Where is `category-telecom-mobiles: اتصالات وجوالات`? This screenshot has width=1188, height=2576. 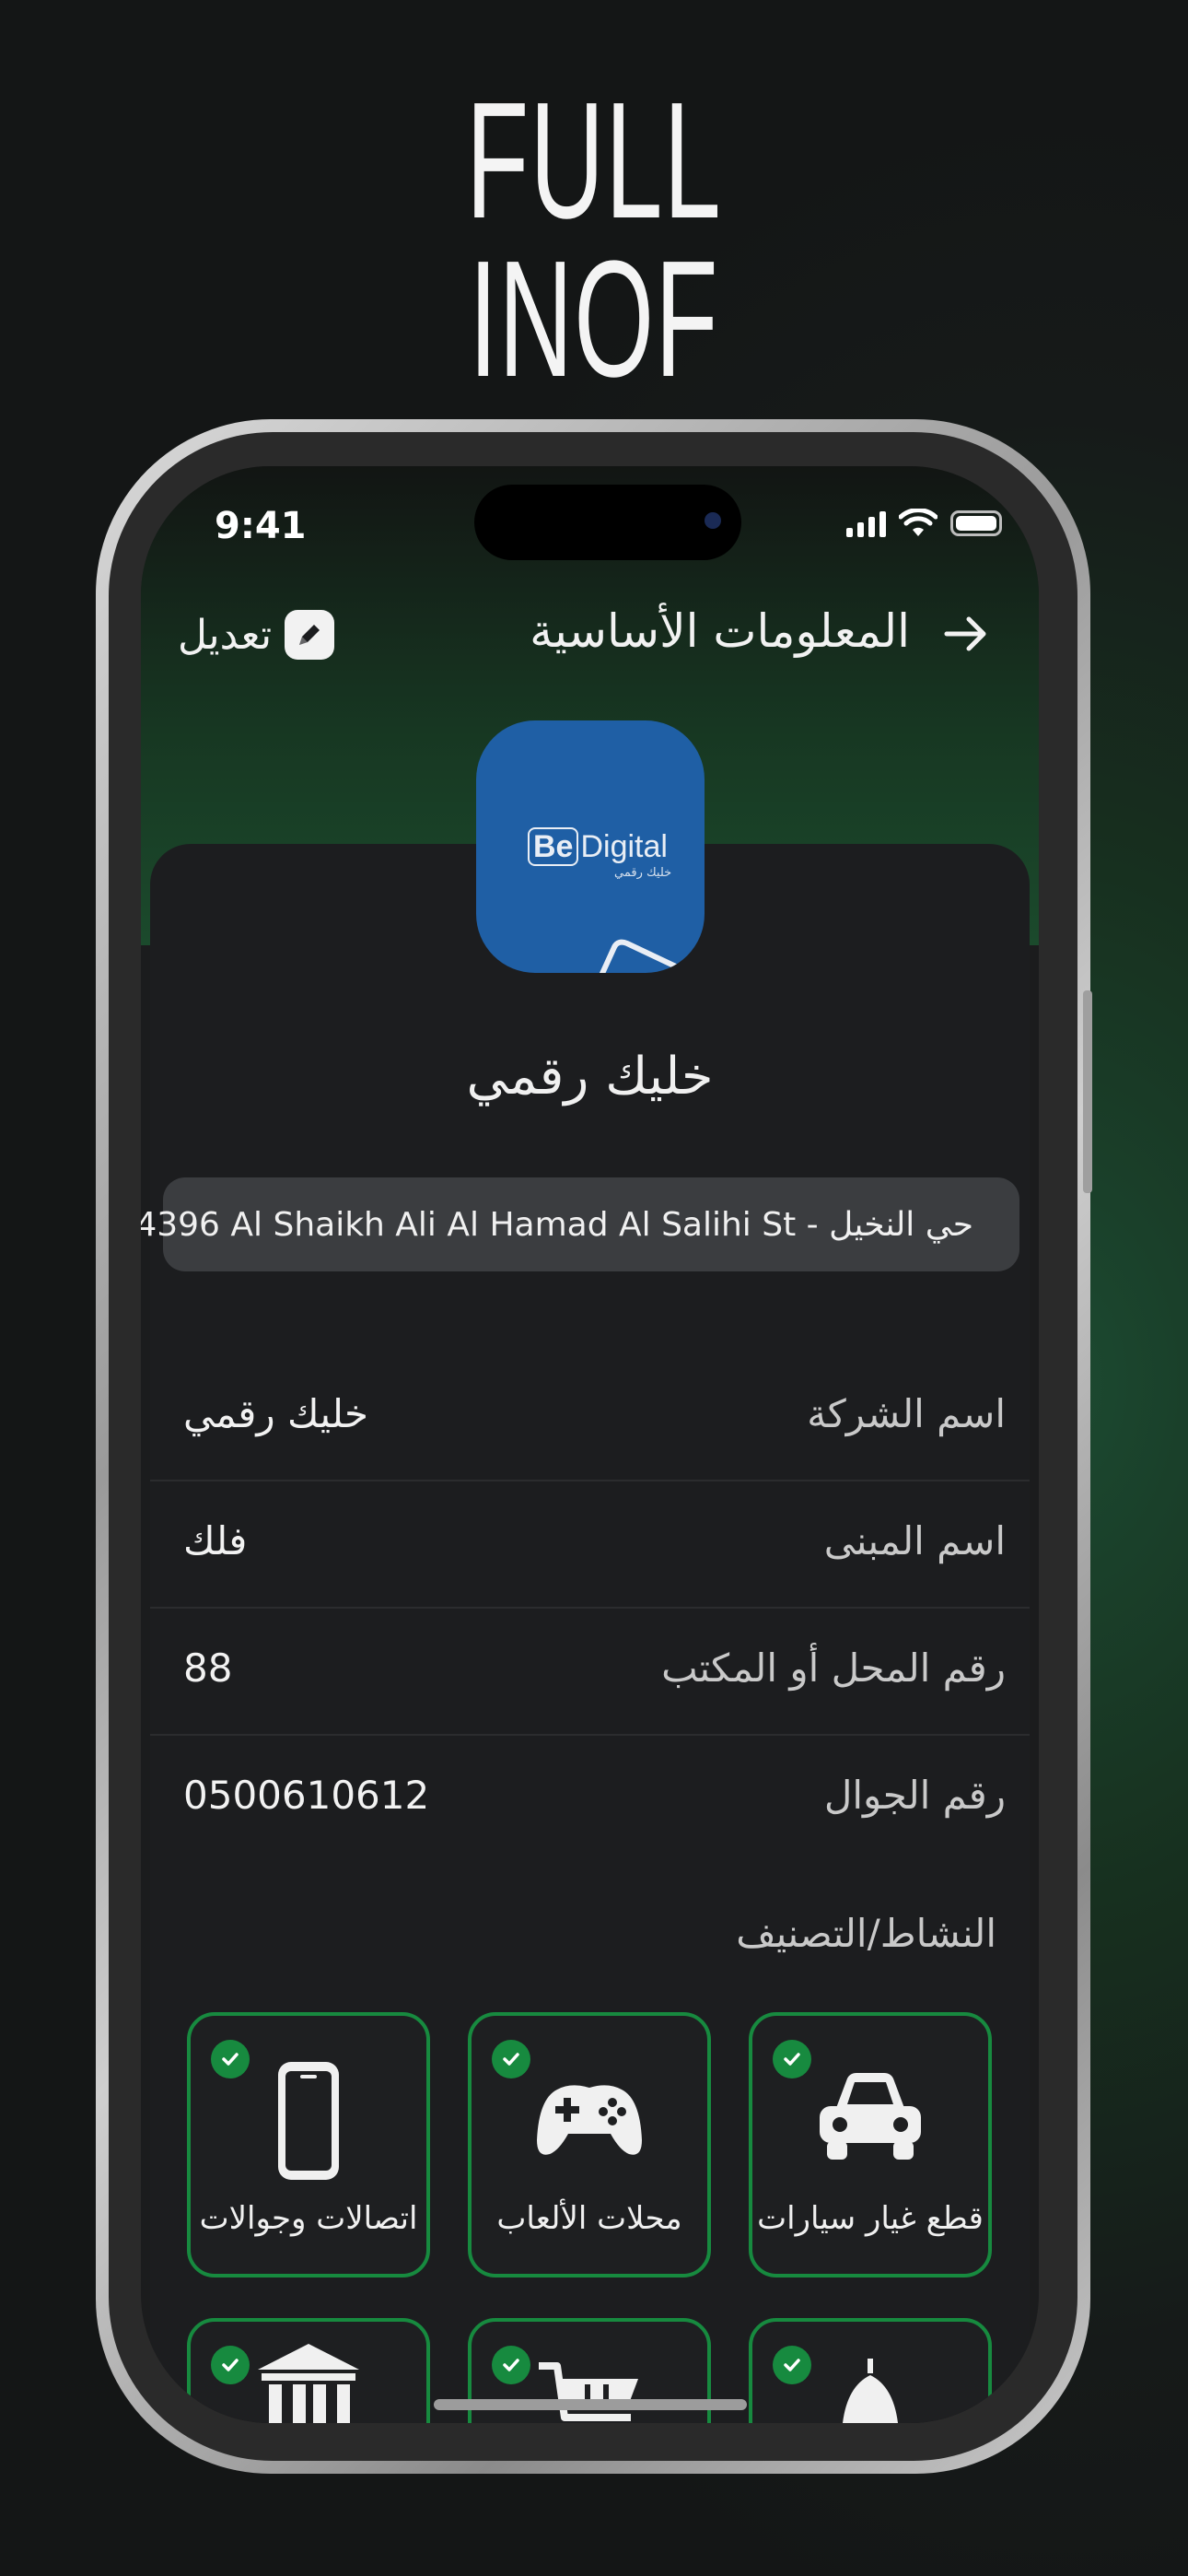
category-telecom-mobiles: اتصالات وجوالات is located at coordinates (308, 2144).